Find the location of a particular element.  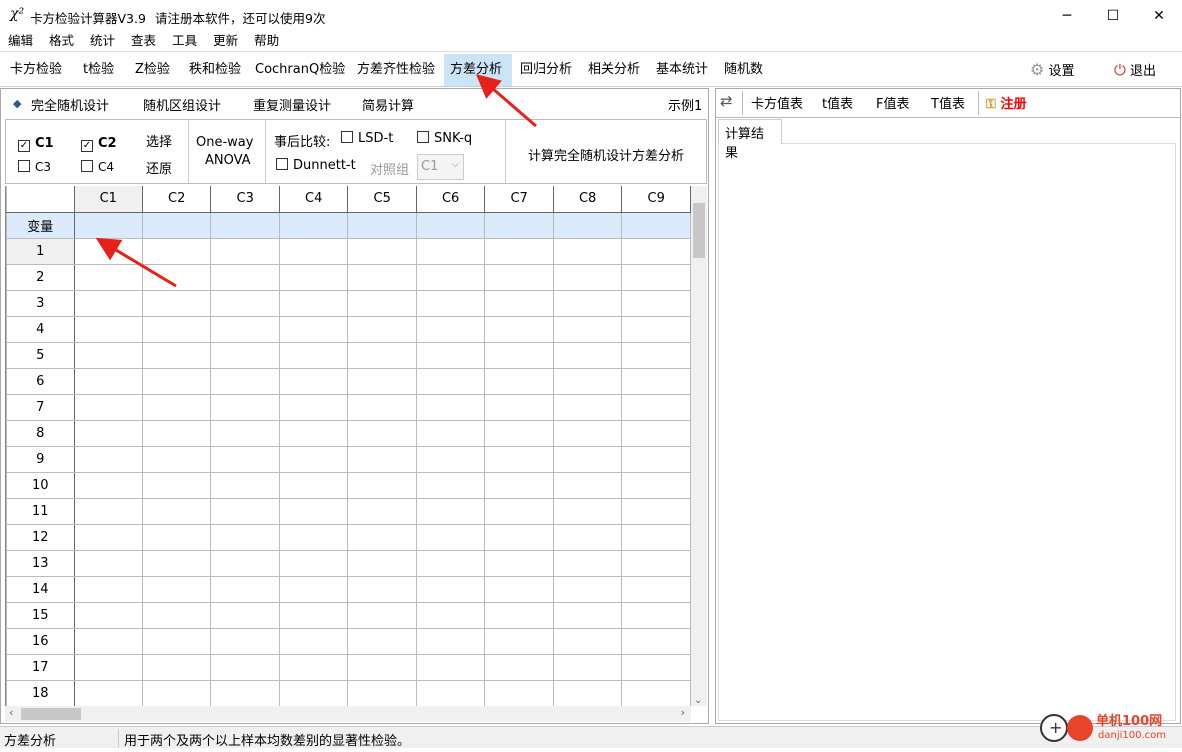

column-header: C2 is located at coordinates (176, 199).